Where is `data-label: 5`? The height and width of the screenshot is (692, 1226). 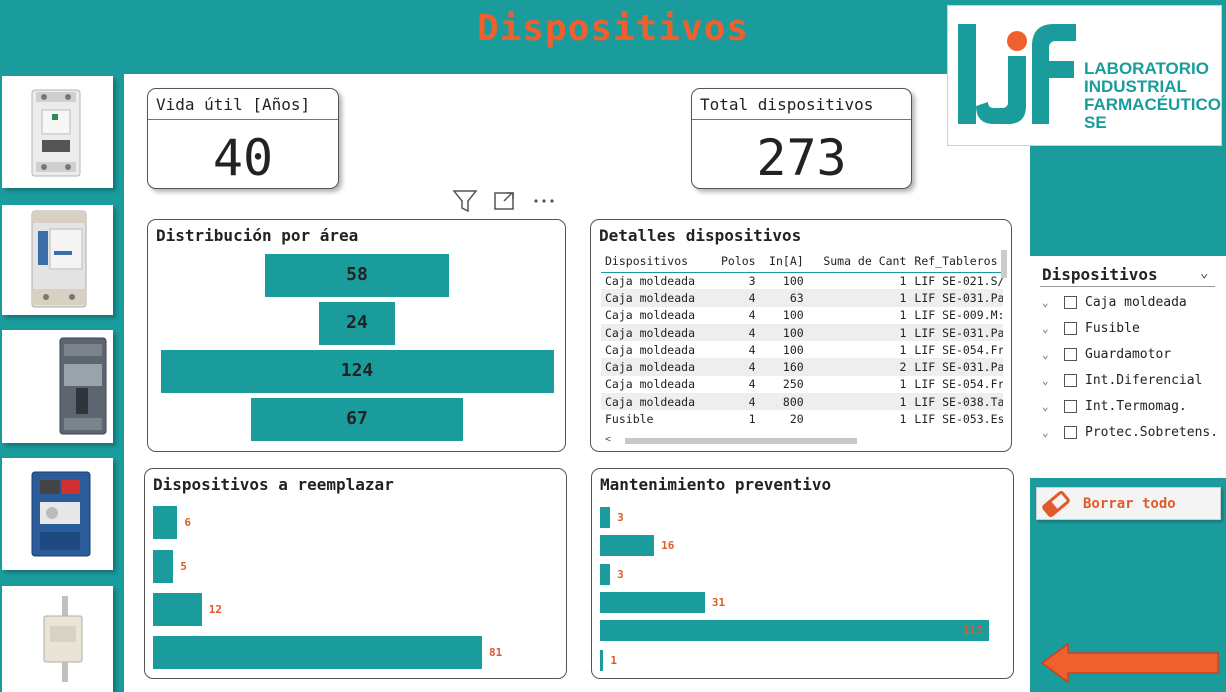
data-label: 5 is located at coordinates (183, 566).